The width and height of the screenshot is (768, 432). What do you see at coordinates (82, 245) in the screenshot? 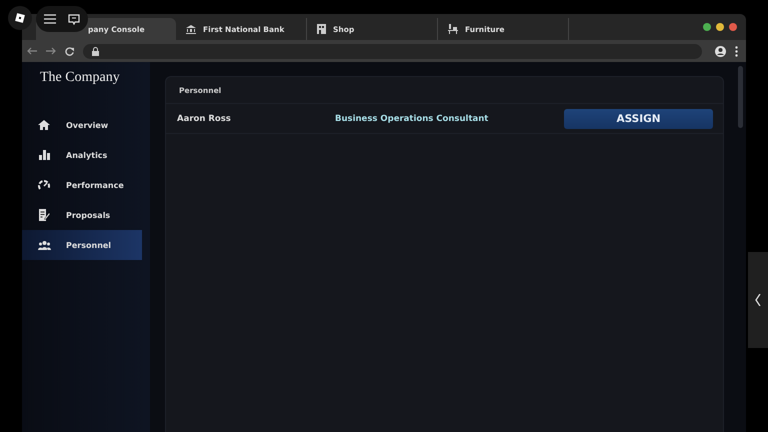
I see `nav-item: Personnel` at bounding box center [82, 245].